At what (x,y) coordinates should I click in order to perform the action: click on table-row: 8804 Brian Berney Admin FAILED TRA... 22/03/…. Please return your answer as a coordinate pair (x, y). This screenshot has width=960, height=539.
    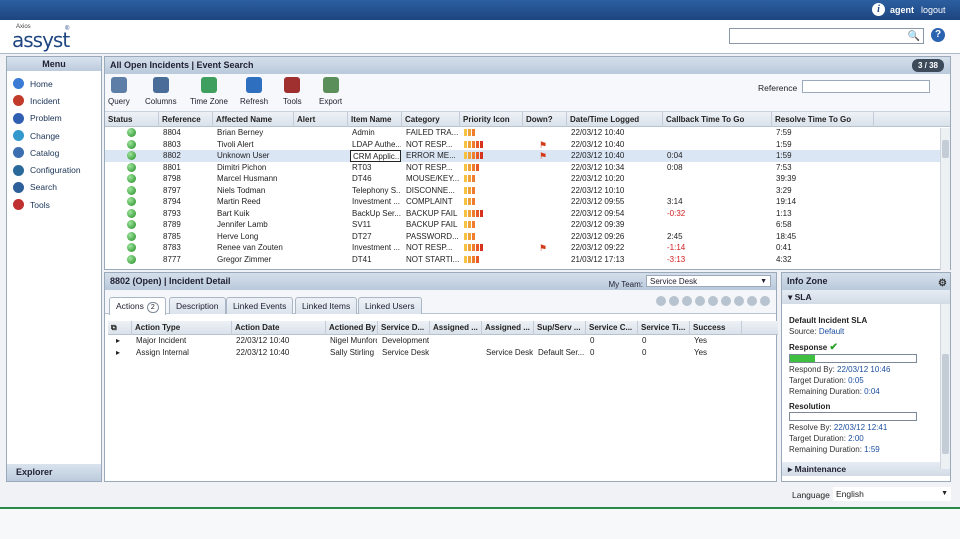
    Looking at the image, I should click on (522, 133).